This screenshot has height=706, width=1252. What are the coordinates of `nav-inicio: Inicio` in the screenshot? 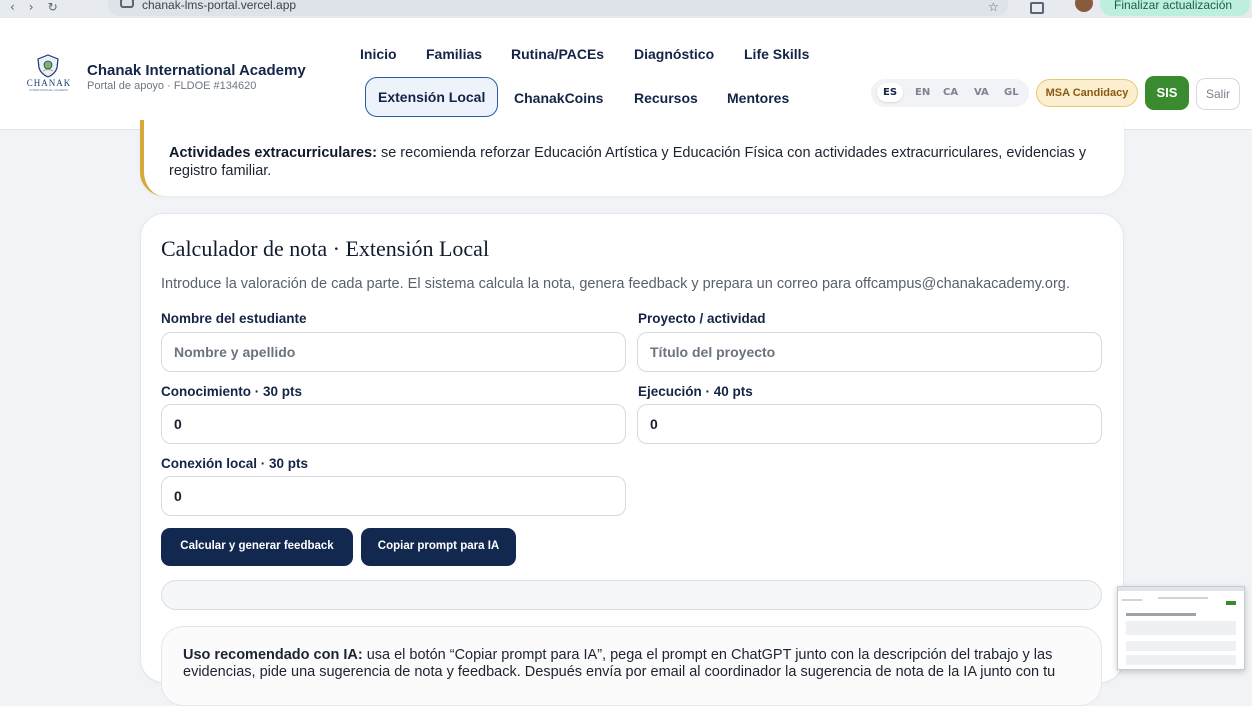 It's located at (378, 54).